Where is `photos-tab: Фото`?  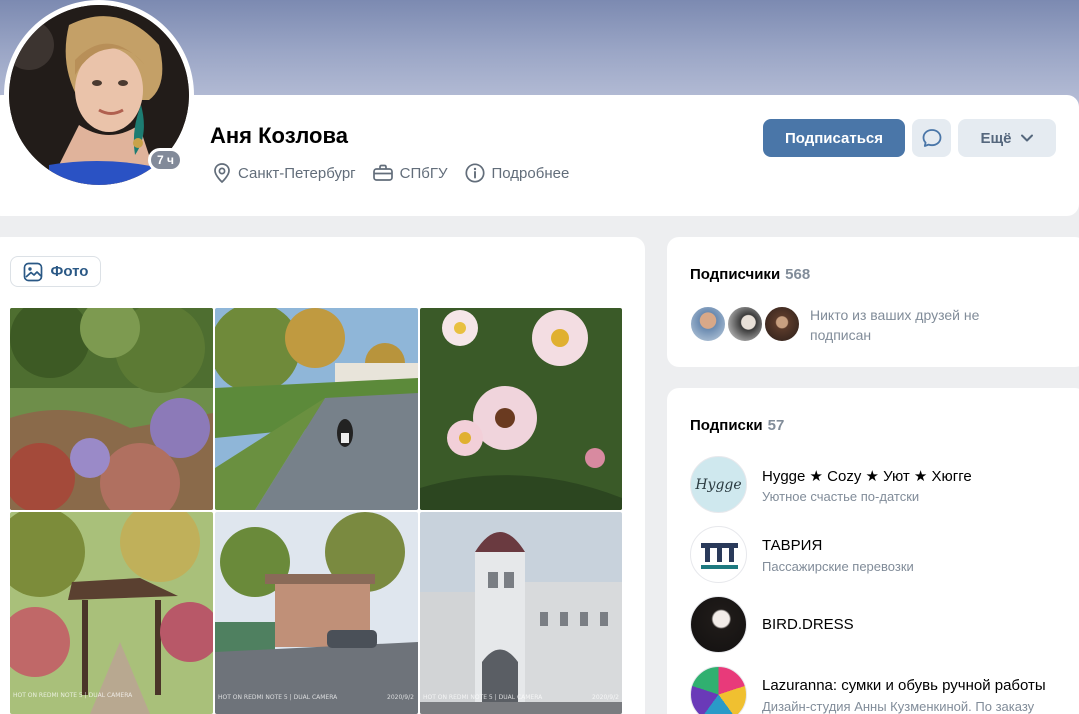 photos-tab: Фото is located at coordinates (55, 271).